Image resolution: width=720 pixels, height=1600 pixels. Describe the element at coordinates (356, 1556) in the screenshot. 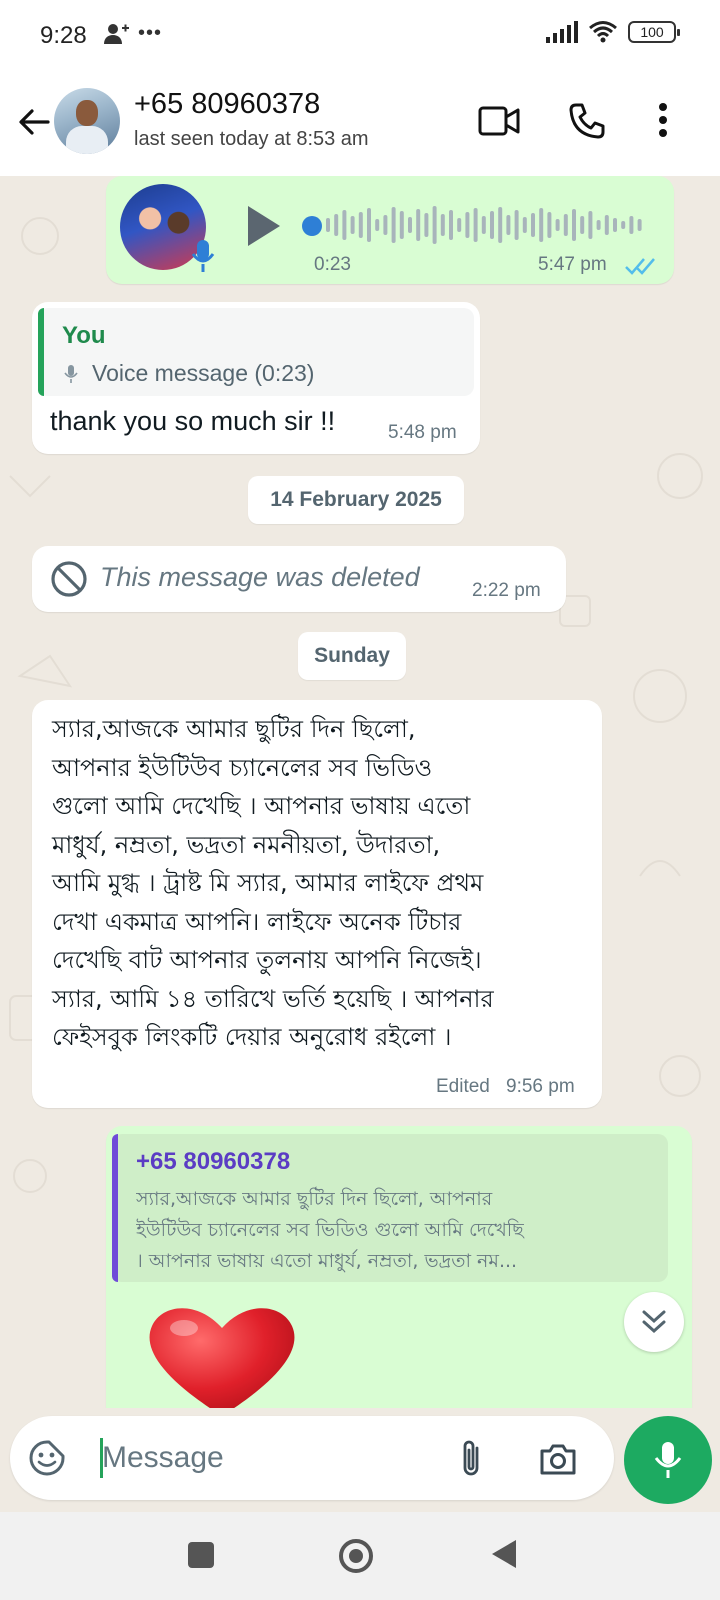

I see `home-button` at that location.